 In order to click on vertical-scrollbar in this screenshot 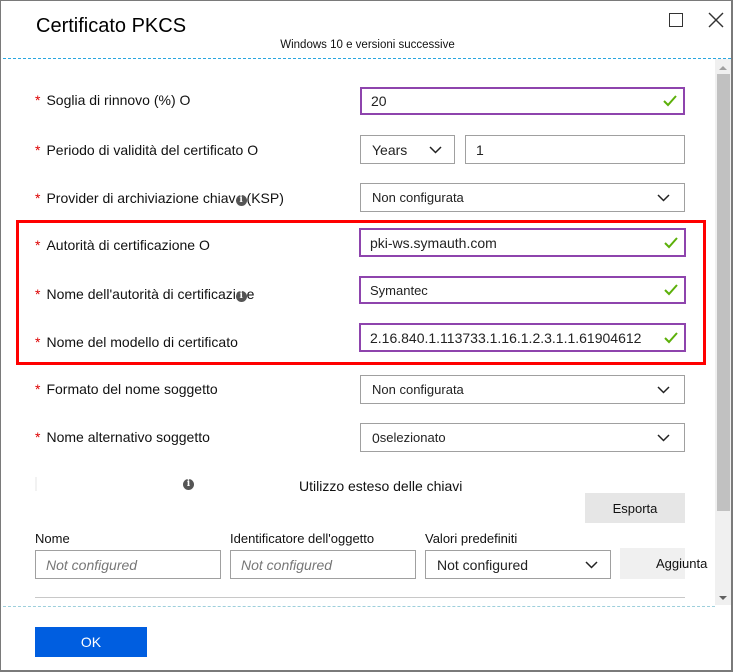, I will do `click(723, 332)`.